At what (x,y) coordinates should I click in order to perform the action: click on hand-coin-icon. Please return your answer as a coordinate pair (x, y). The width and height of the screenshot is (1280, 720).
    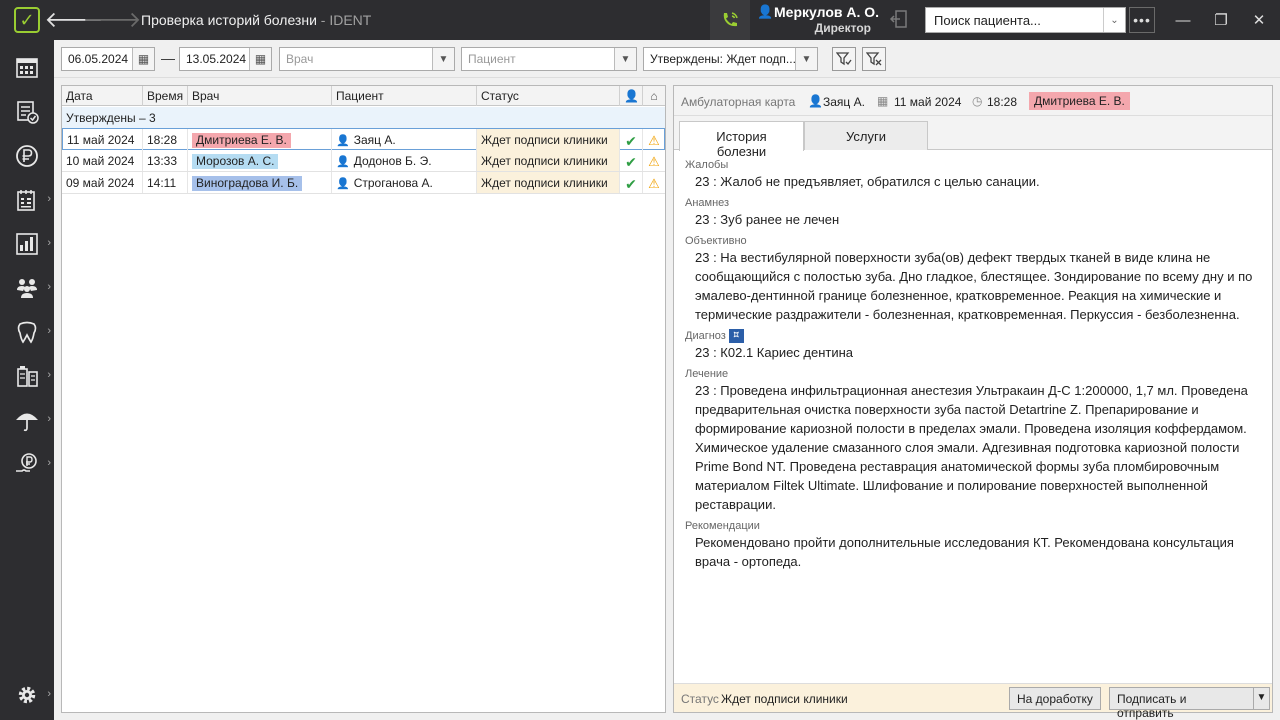
    Looking at the image, I should click on (26, 462).